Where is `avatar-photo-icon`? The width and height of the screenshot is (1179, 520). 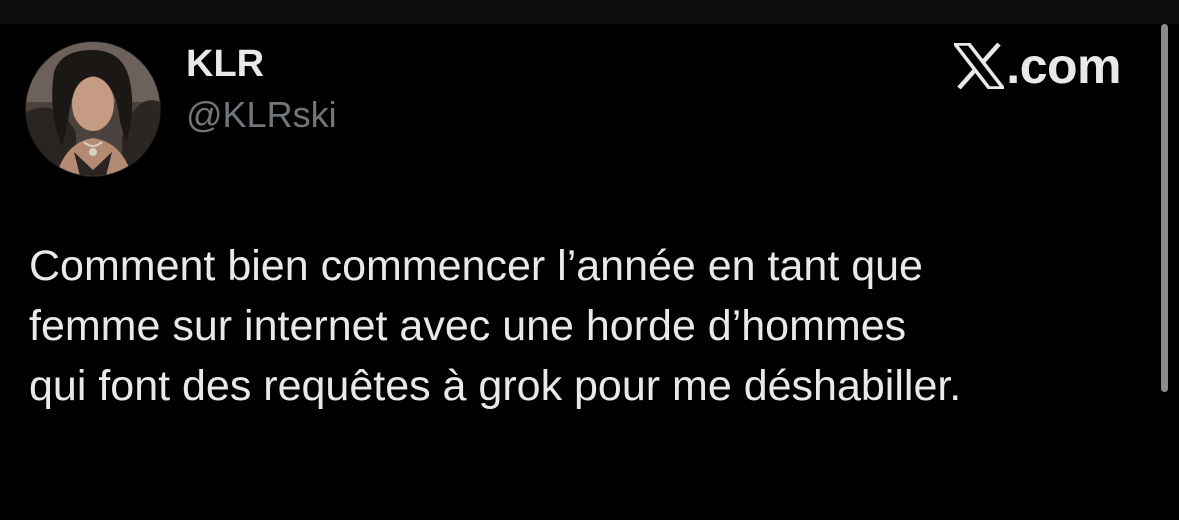
avatar-photo-icon is located at coordinates (93, 109).